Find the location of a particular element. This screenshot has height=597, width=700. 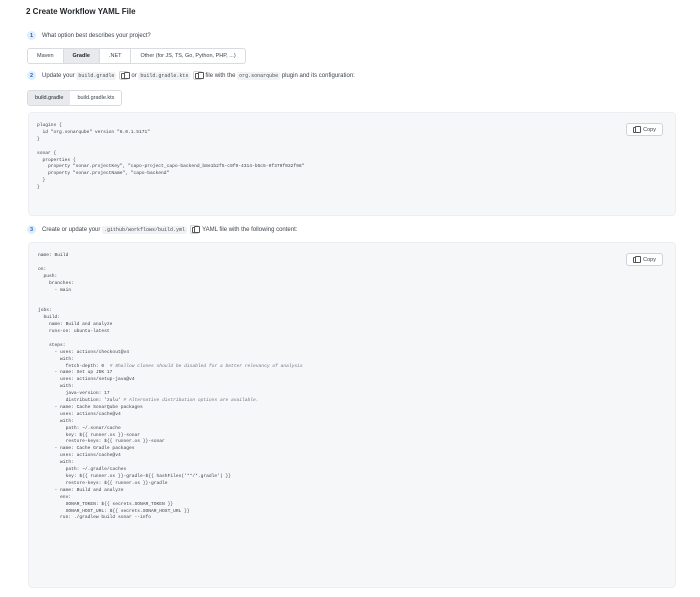

option-other: Other (for JS, TS, Go, Python, PHP, ...) is located at coordinates (187, 56).